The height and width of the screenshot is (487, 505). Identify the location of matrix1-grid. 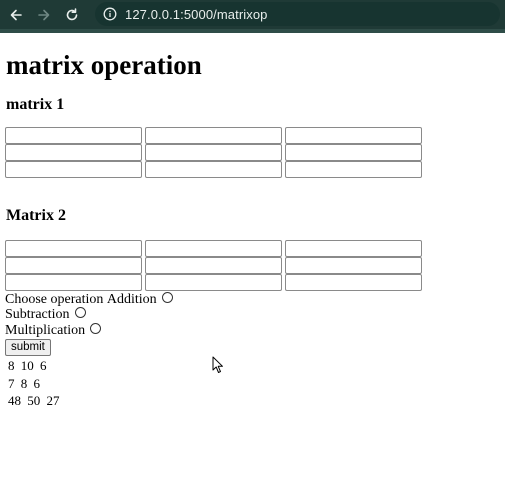
(215, 152).